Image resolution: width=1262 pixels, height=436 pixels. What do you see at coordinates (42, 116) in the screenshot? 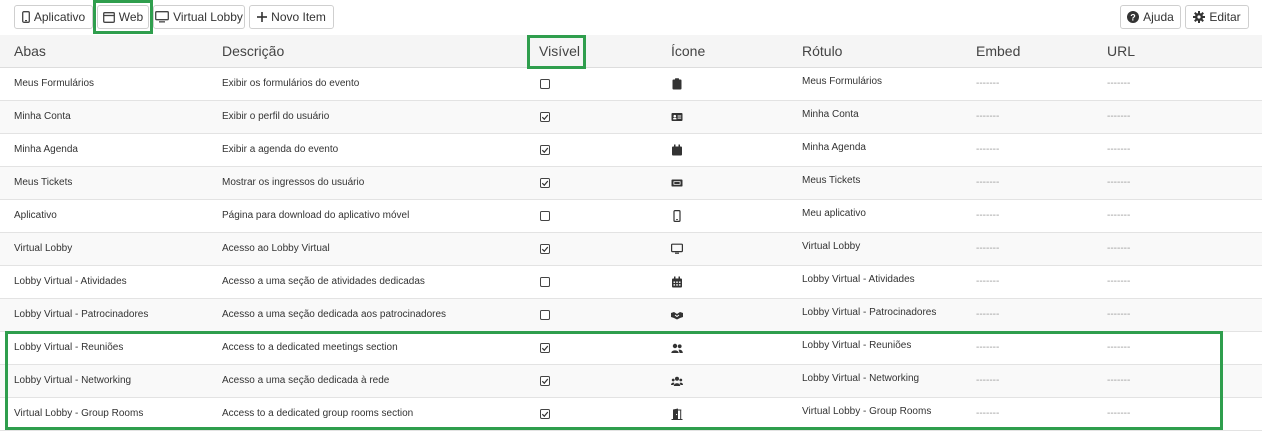
I see `cell-aba: Minha Conta` at bounding box center [42, 116].